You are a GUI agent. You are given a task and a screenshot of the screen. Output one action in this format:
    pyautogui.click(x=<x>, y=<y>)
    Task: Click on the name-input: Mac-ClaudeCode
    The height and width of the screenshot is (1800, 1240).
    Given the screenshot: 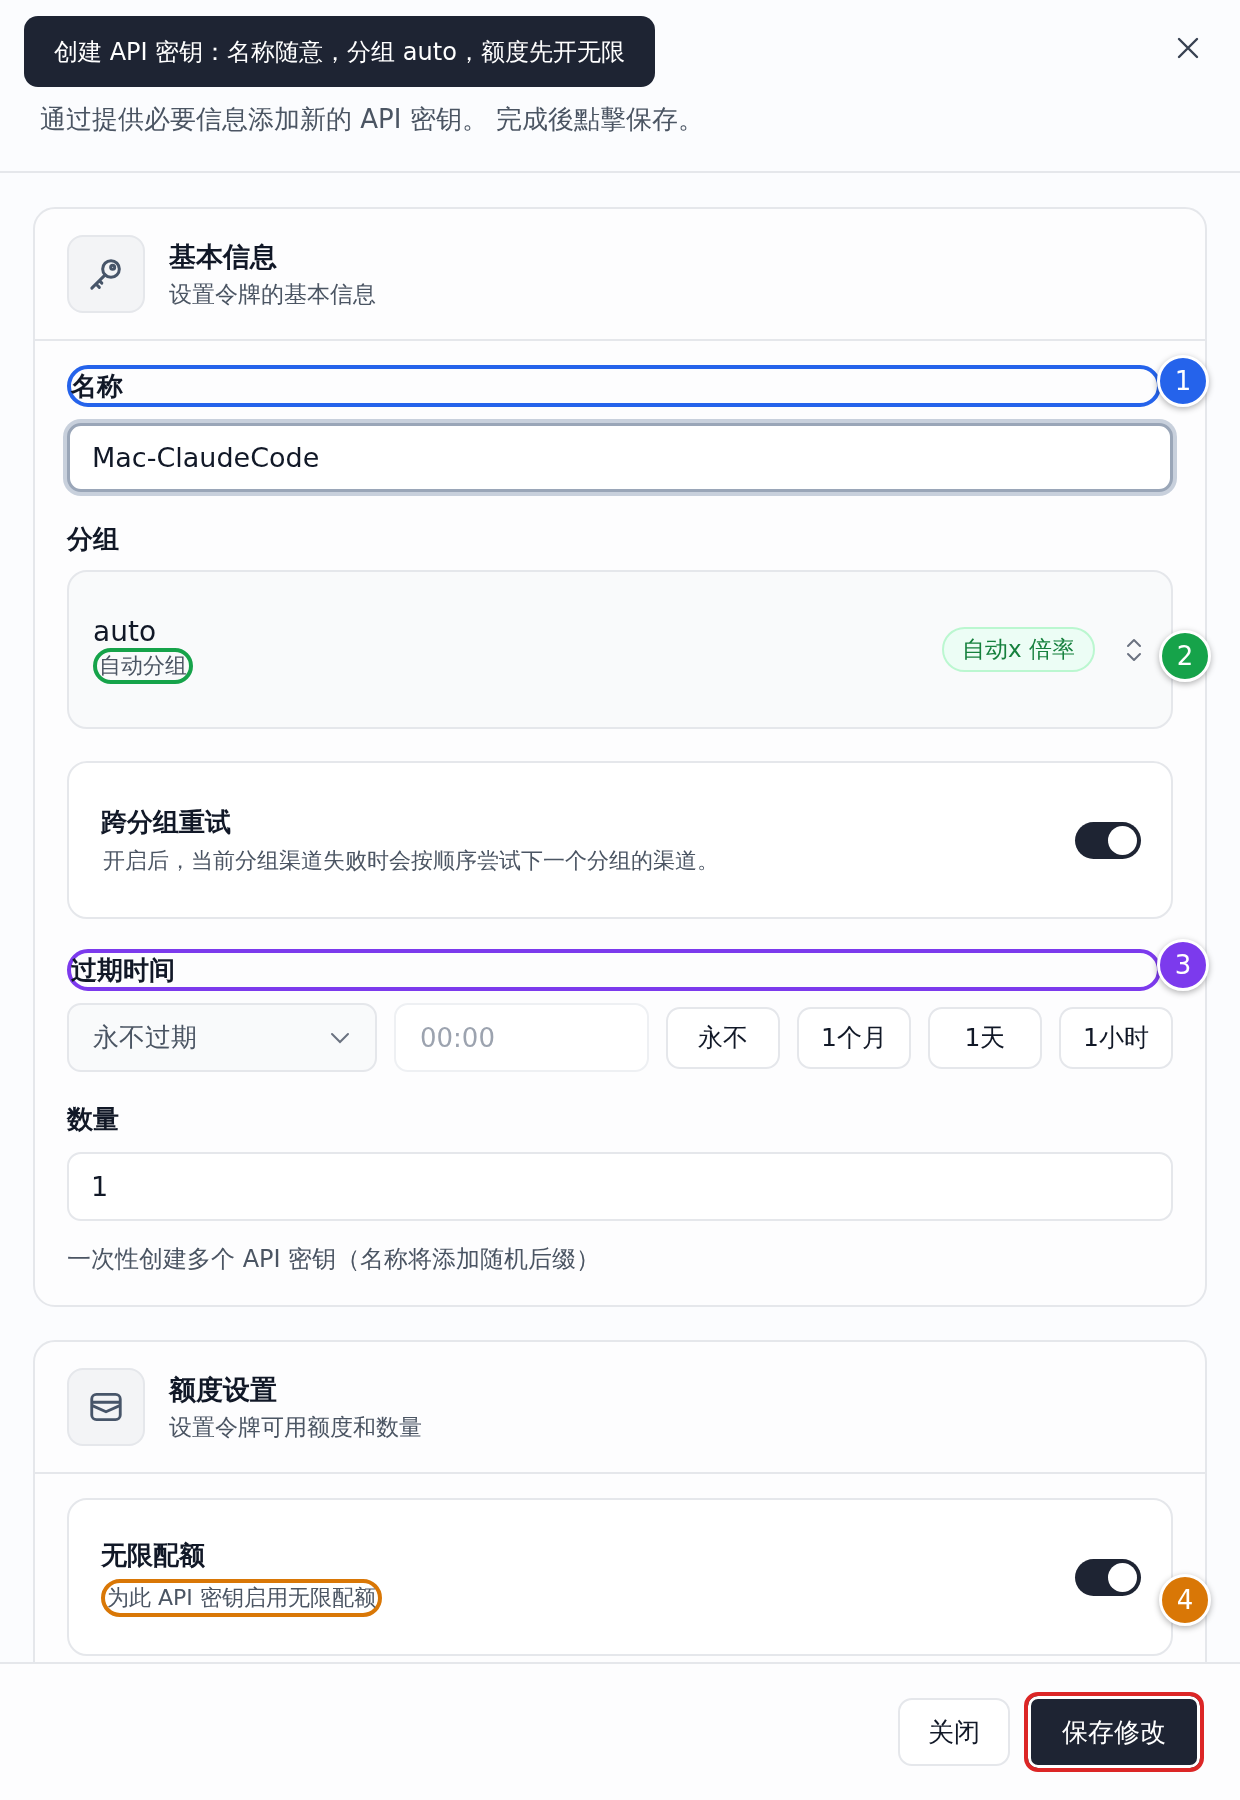 What is the action you would take?
    pyautogui.click(x=620, y=457)
    